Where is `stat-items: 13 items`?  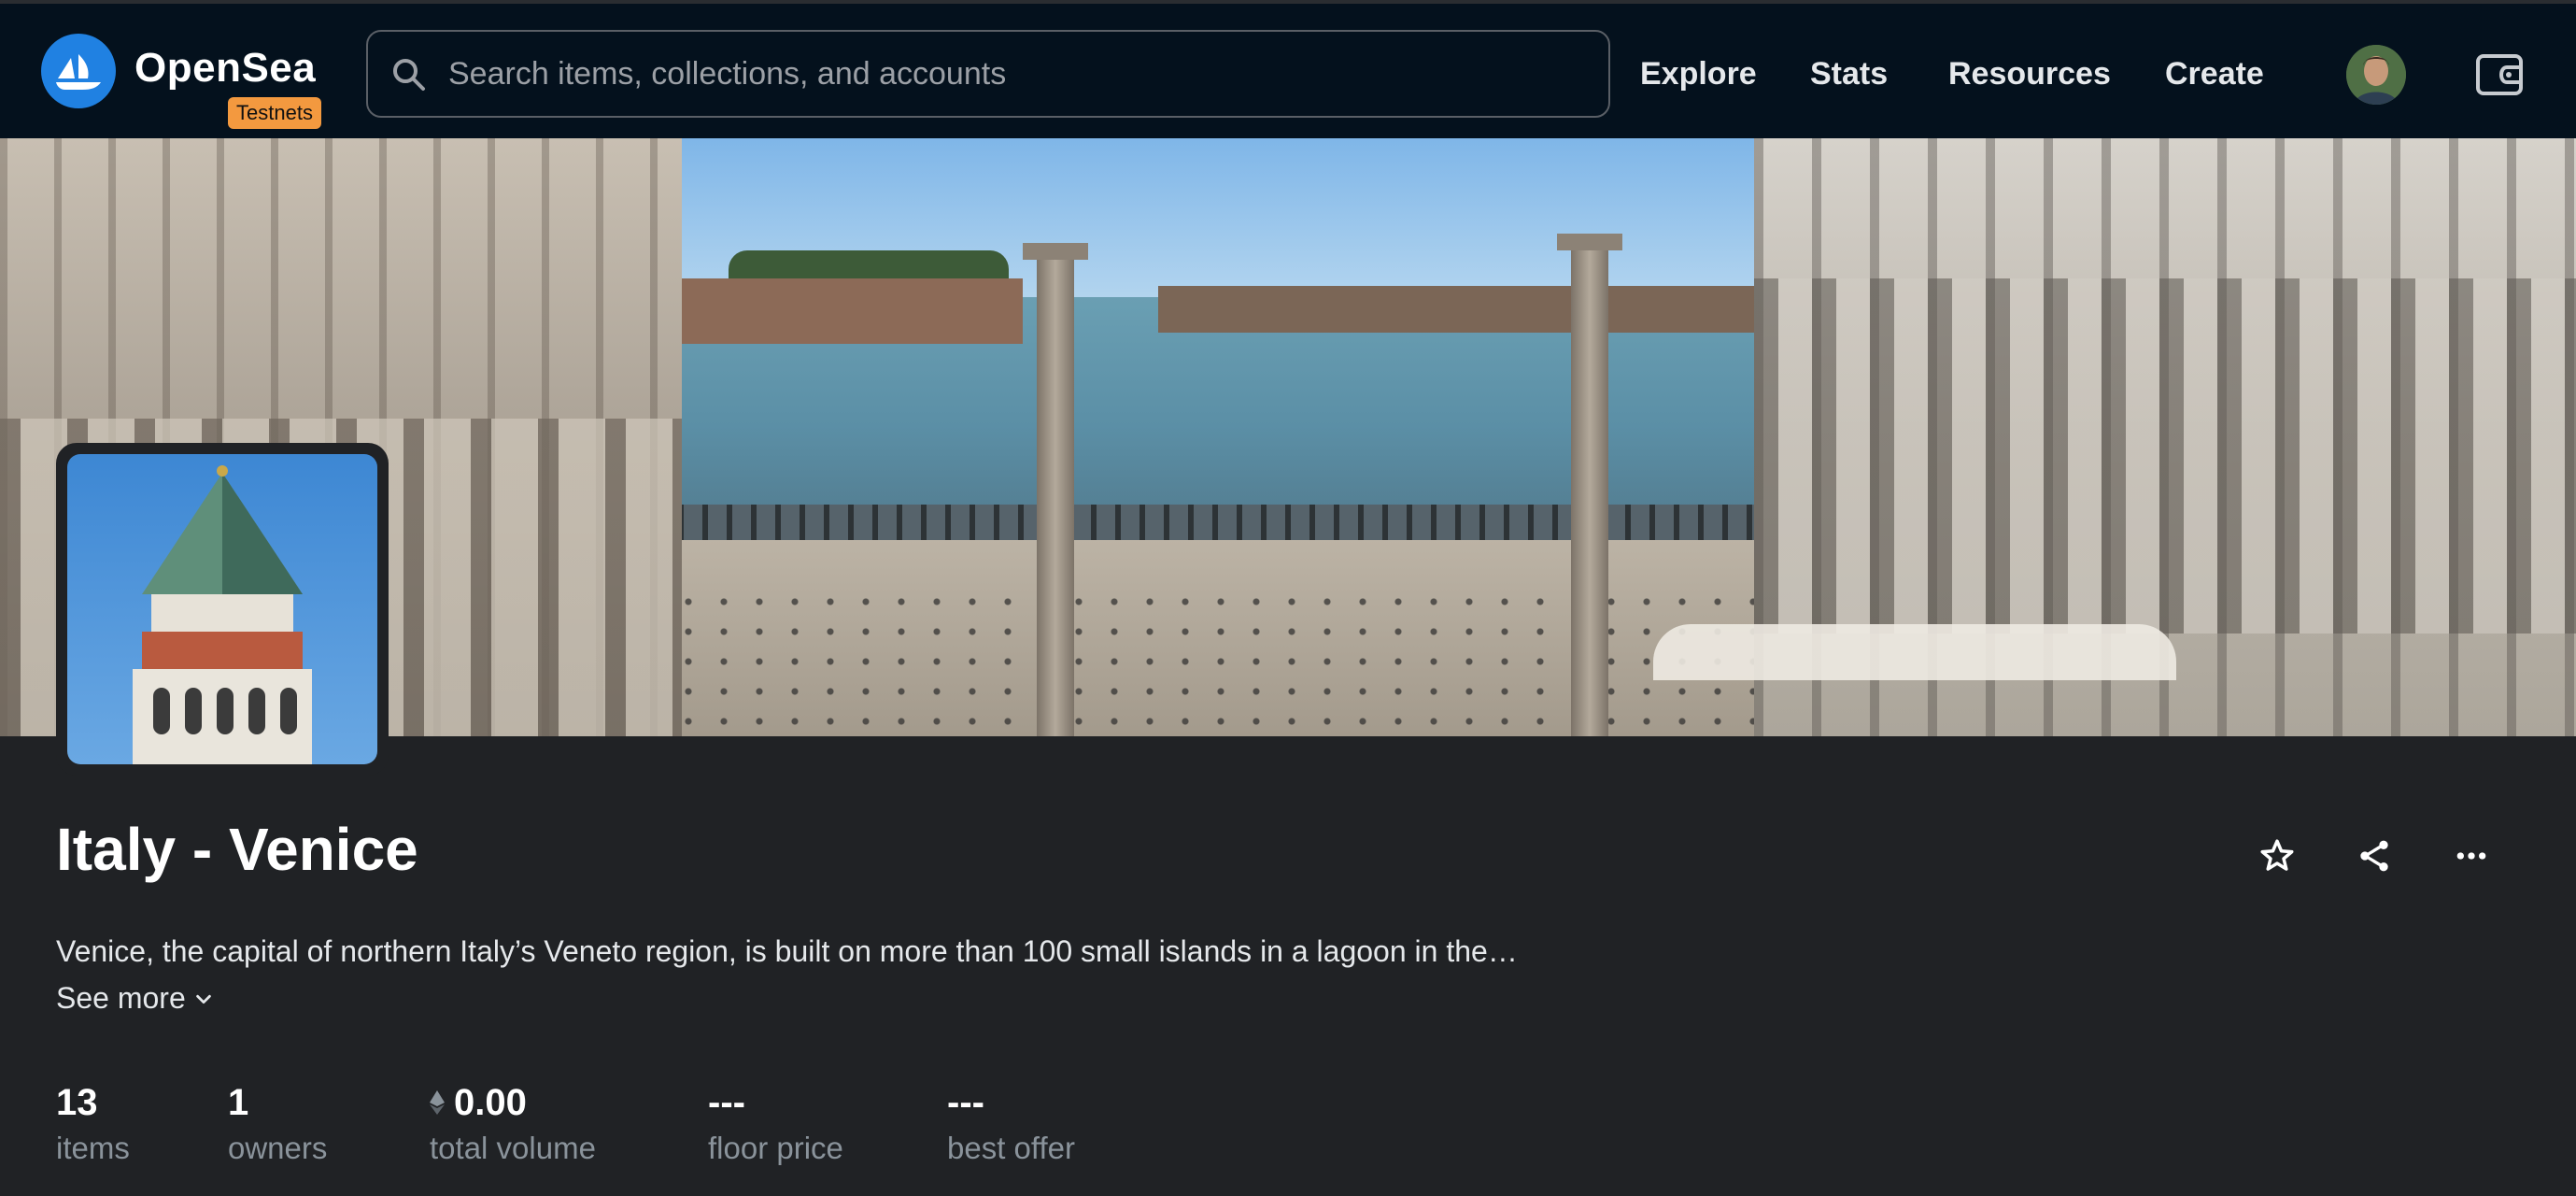
stat-items: 13 items is located at coordinates (93, 1123).